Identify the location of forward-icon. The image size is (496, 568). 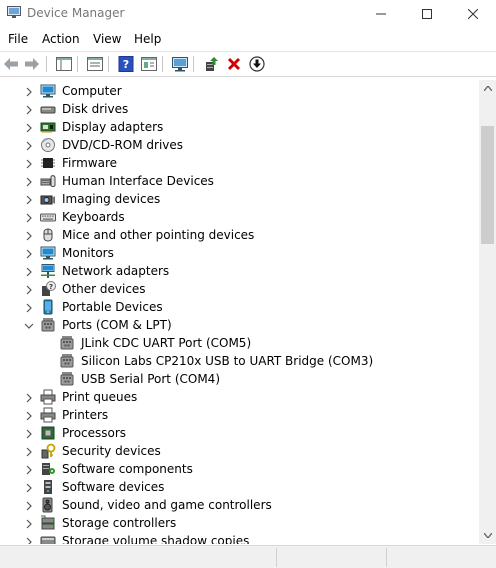
(32, 64).